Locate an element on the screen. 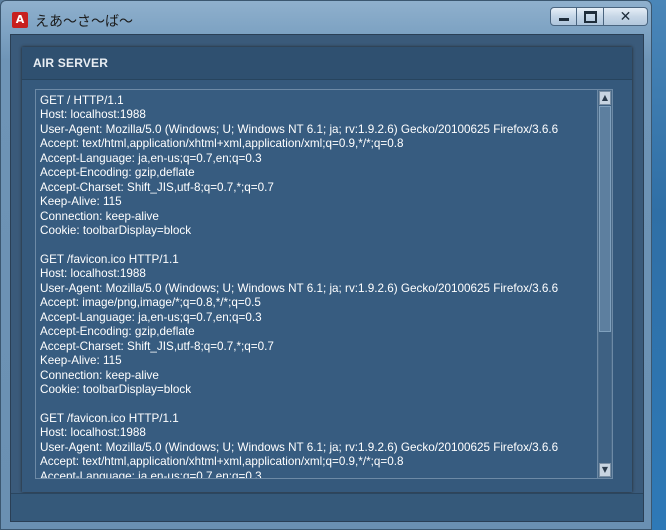  panel-header: AIR SERVER is located at coordinates (327, 63).